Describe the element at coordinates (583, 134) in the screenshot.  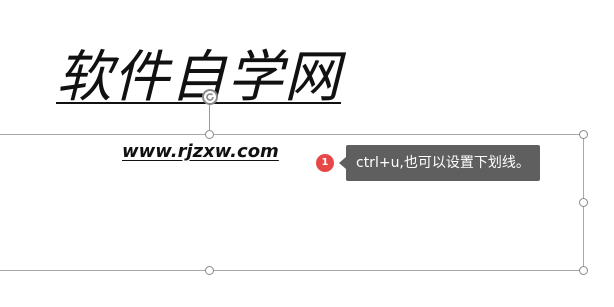
I see `resize-handle-top-right` at that location.